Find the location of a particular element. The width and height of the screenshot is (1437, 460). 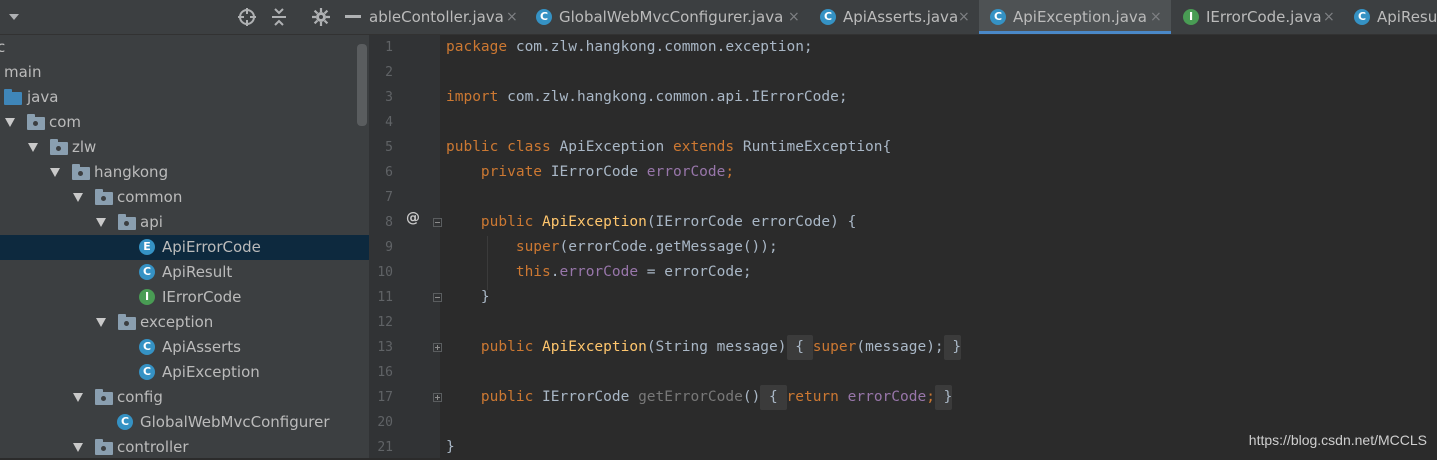

line-number: 2 is located at coordinates (389, 72).